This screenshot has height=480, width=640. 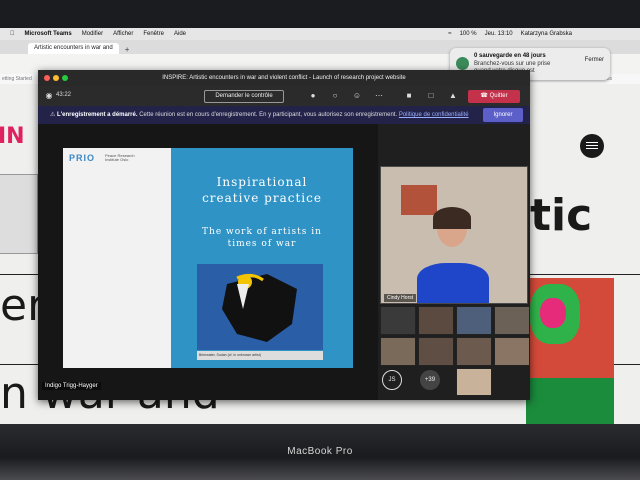 What do you see at coordinates (262, 238) in the screenshot?
I see `slide-subtitle: The work of artists in times of war` at bounding box center [262, 238].